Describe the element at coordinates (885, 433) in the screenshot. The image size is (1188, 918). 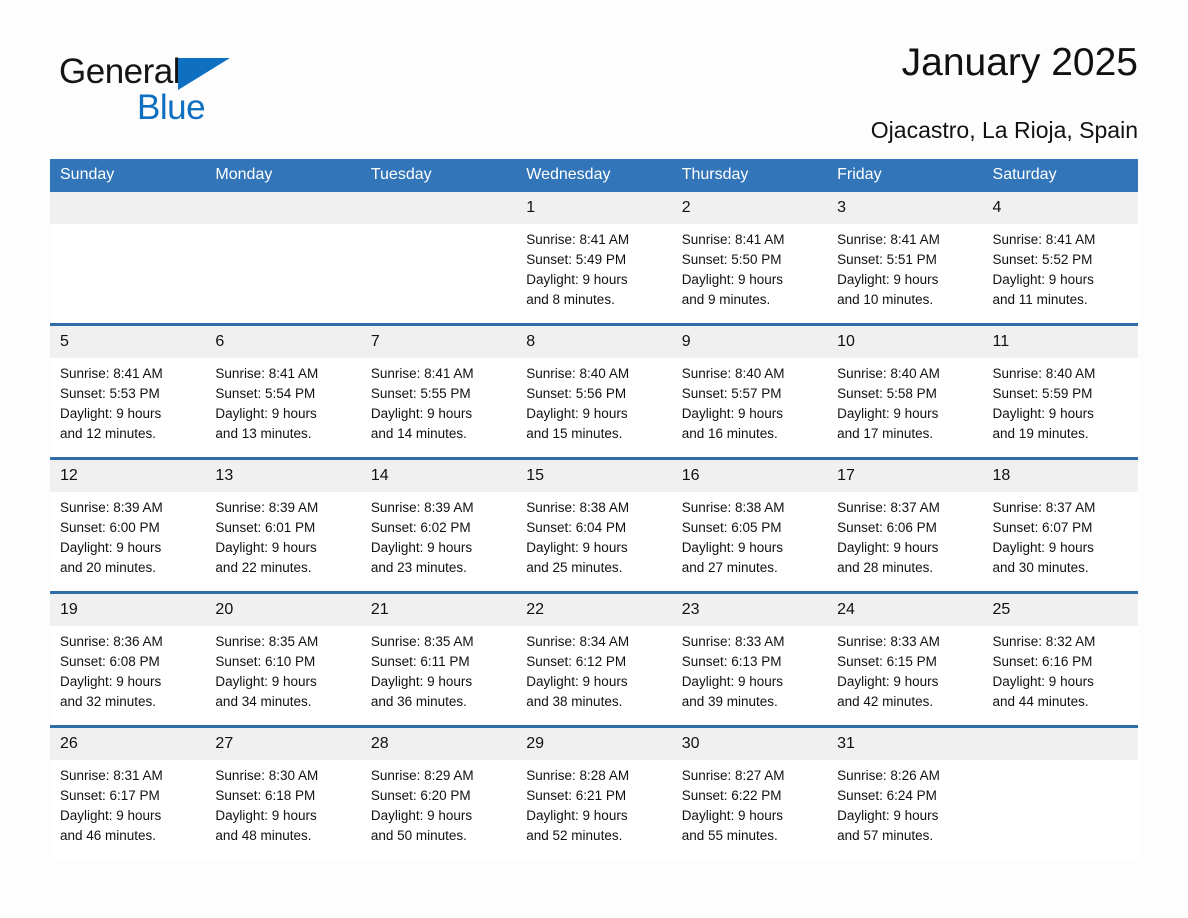
I see `day-detail-line: and 17 minutes.` at that location.